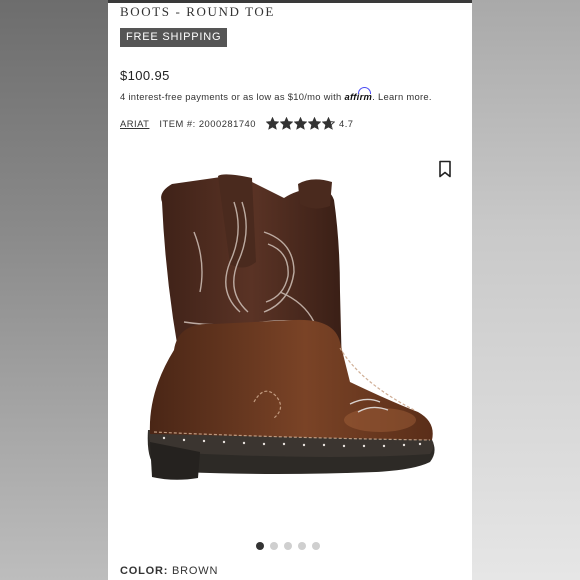  What do you see at coordinates (346, 123) in the screenshot?
I see `rating-value: 4.7` at bounding box center [346, 123].